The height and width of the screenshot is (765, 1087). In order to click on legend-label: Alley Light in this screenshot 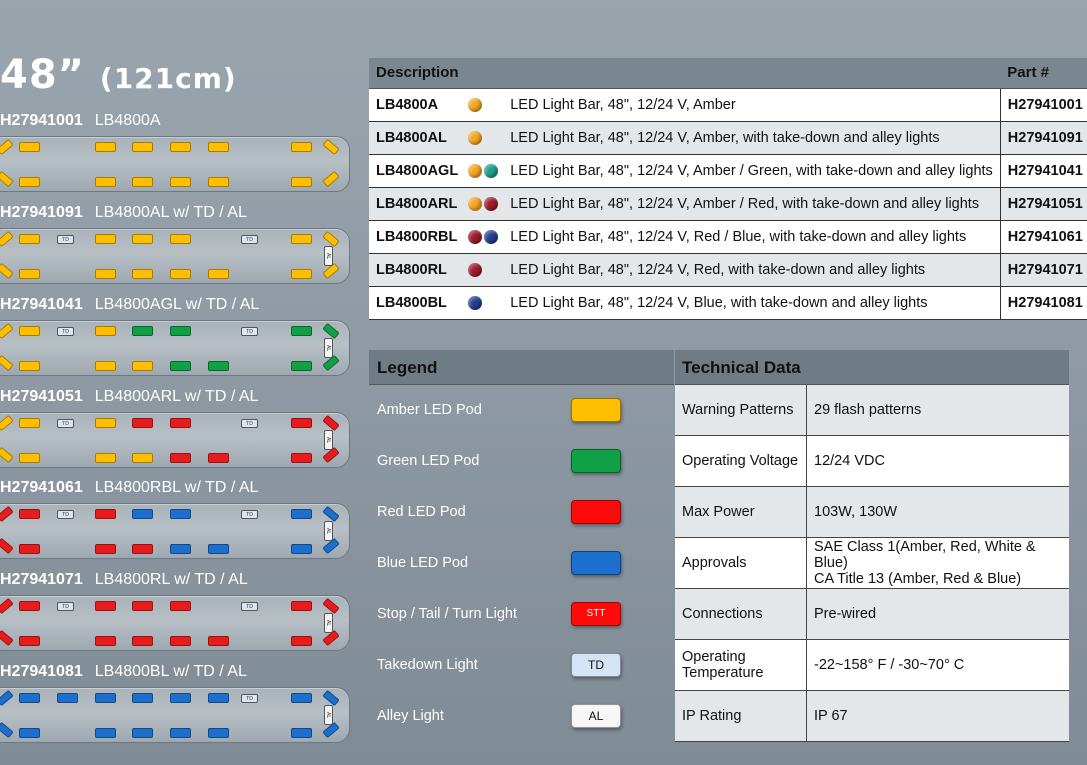, I will do `click(410, 716)`.